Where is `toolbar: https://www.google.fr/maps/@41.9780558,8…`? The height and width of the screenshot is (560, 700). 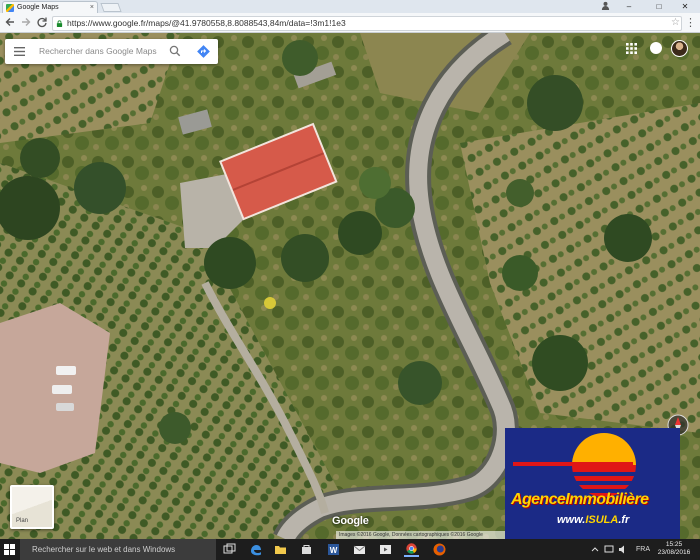 toolbar: https://www.google.fr/maps/@41.9780558,8… is located at coordinates (350, 23).